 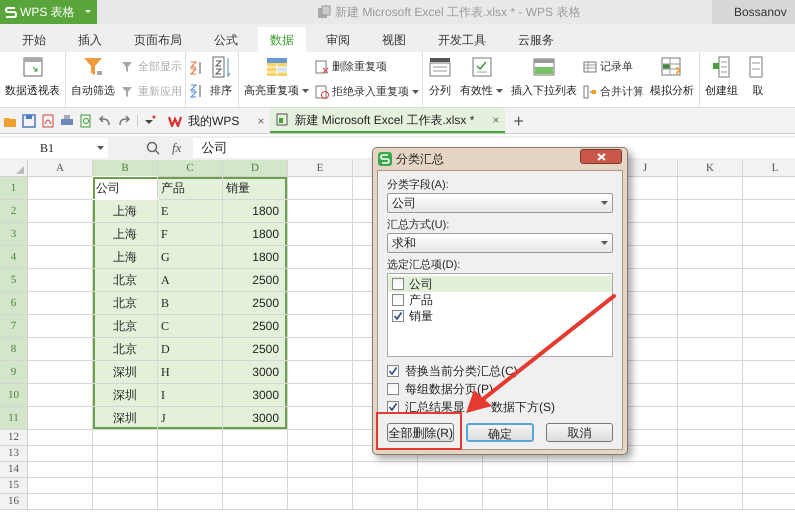 I want to click on table-cell: 产品, so click(x=190, y=188).